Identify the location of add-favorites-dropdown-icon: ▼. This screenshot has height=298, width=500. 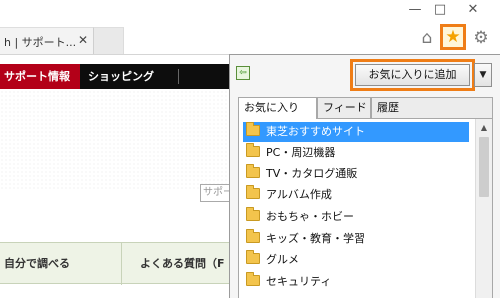
(483, 75).